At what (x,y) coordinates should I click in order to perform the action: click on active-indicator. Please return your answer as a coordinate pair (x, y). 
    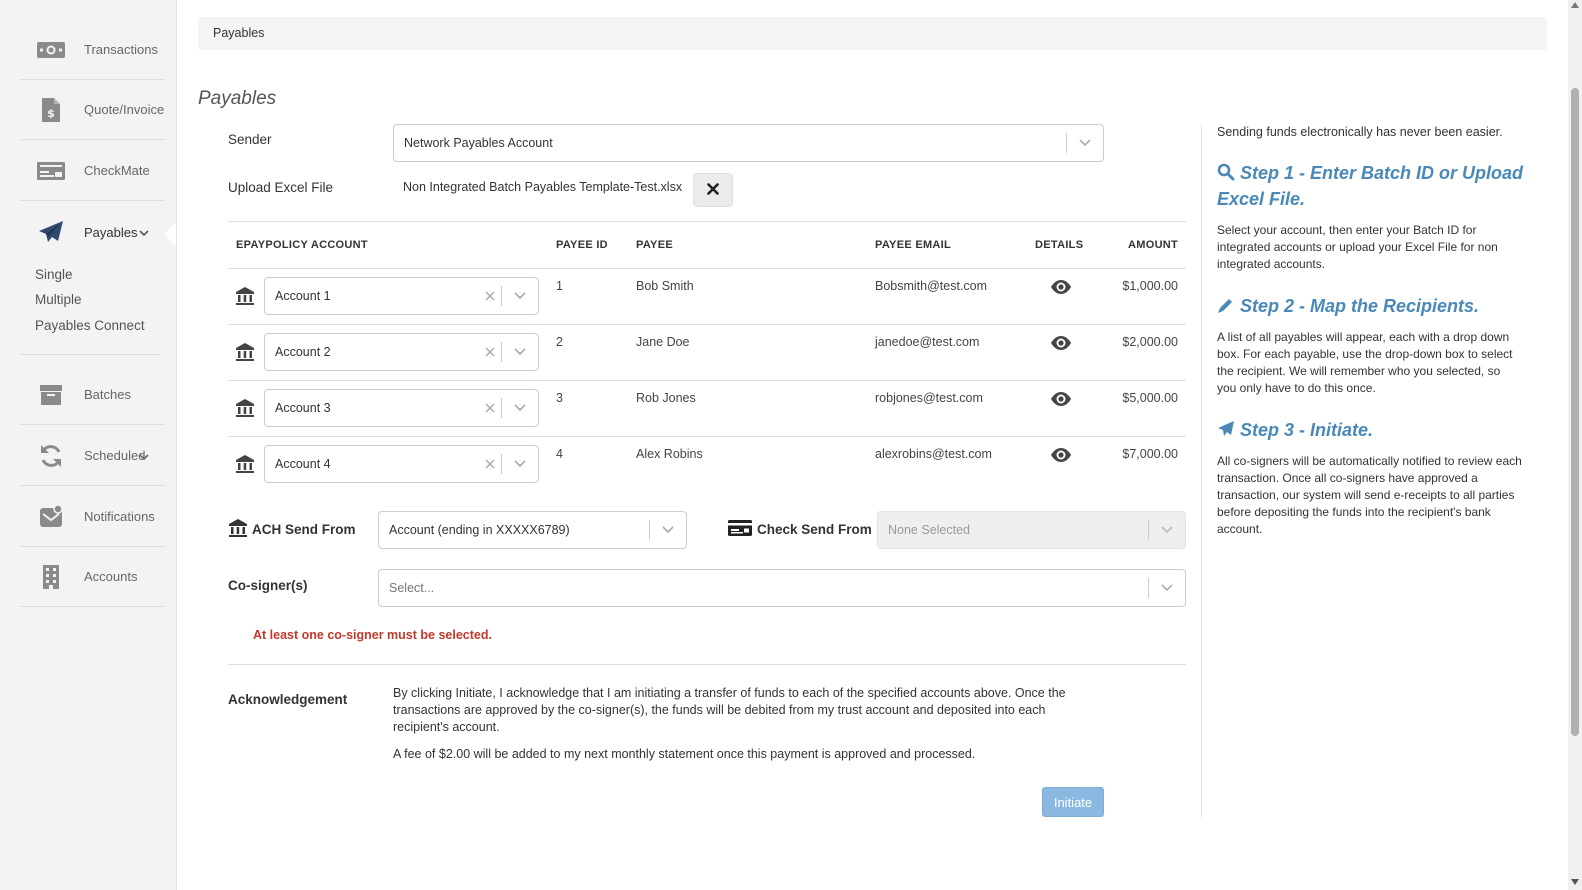
    Looking at the image, I should click on (170, 234).